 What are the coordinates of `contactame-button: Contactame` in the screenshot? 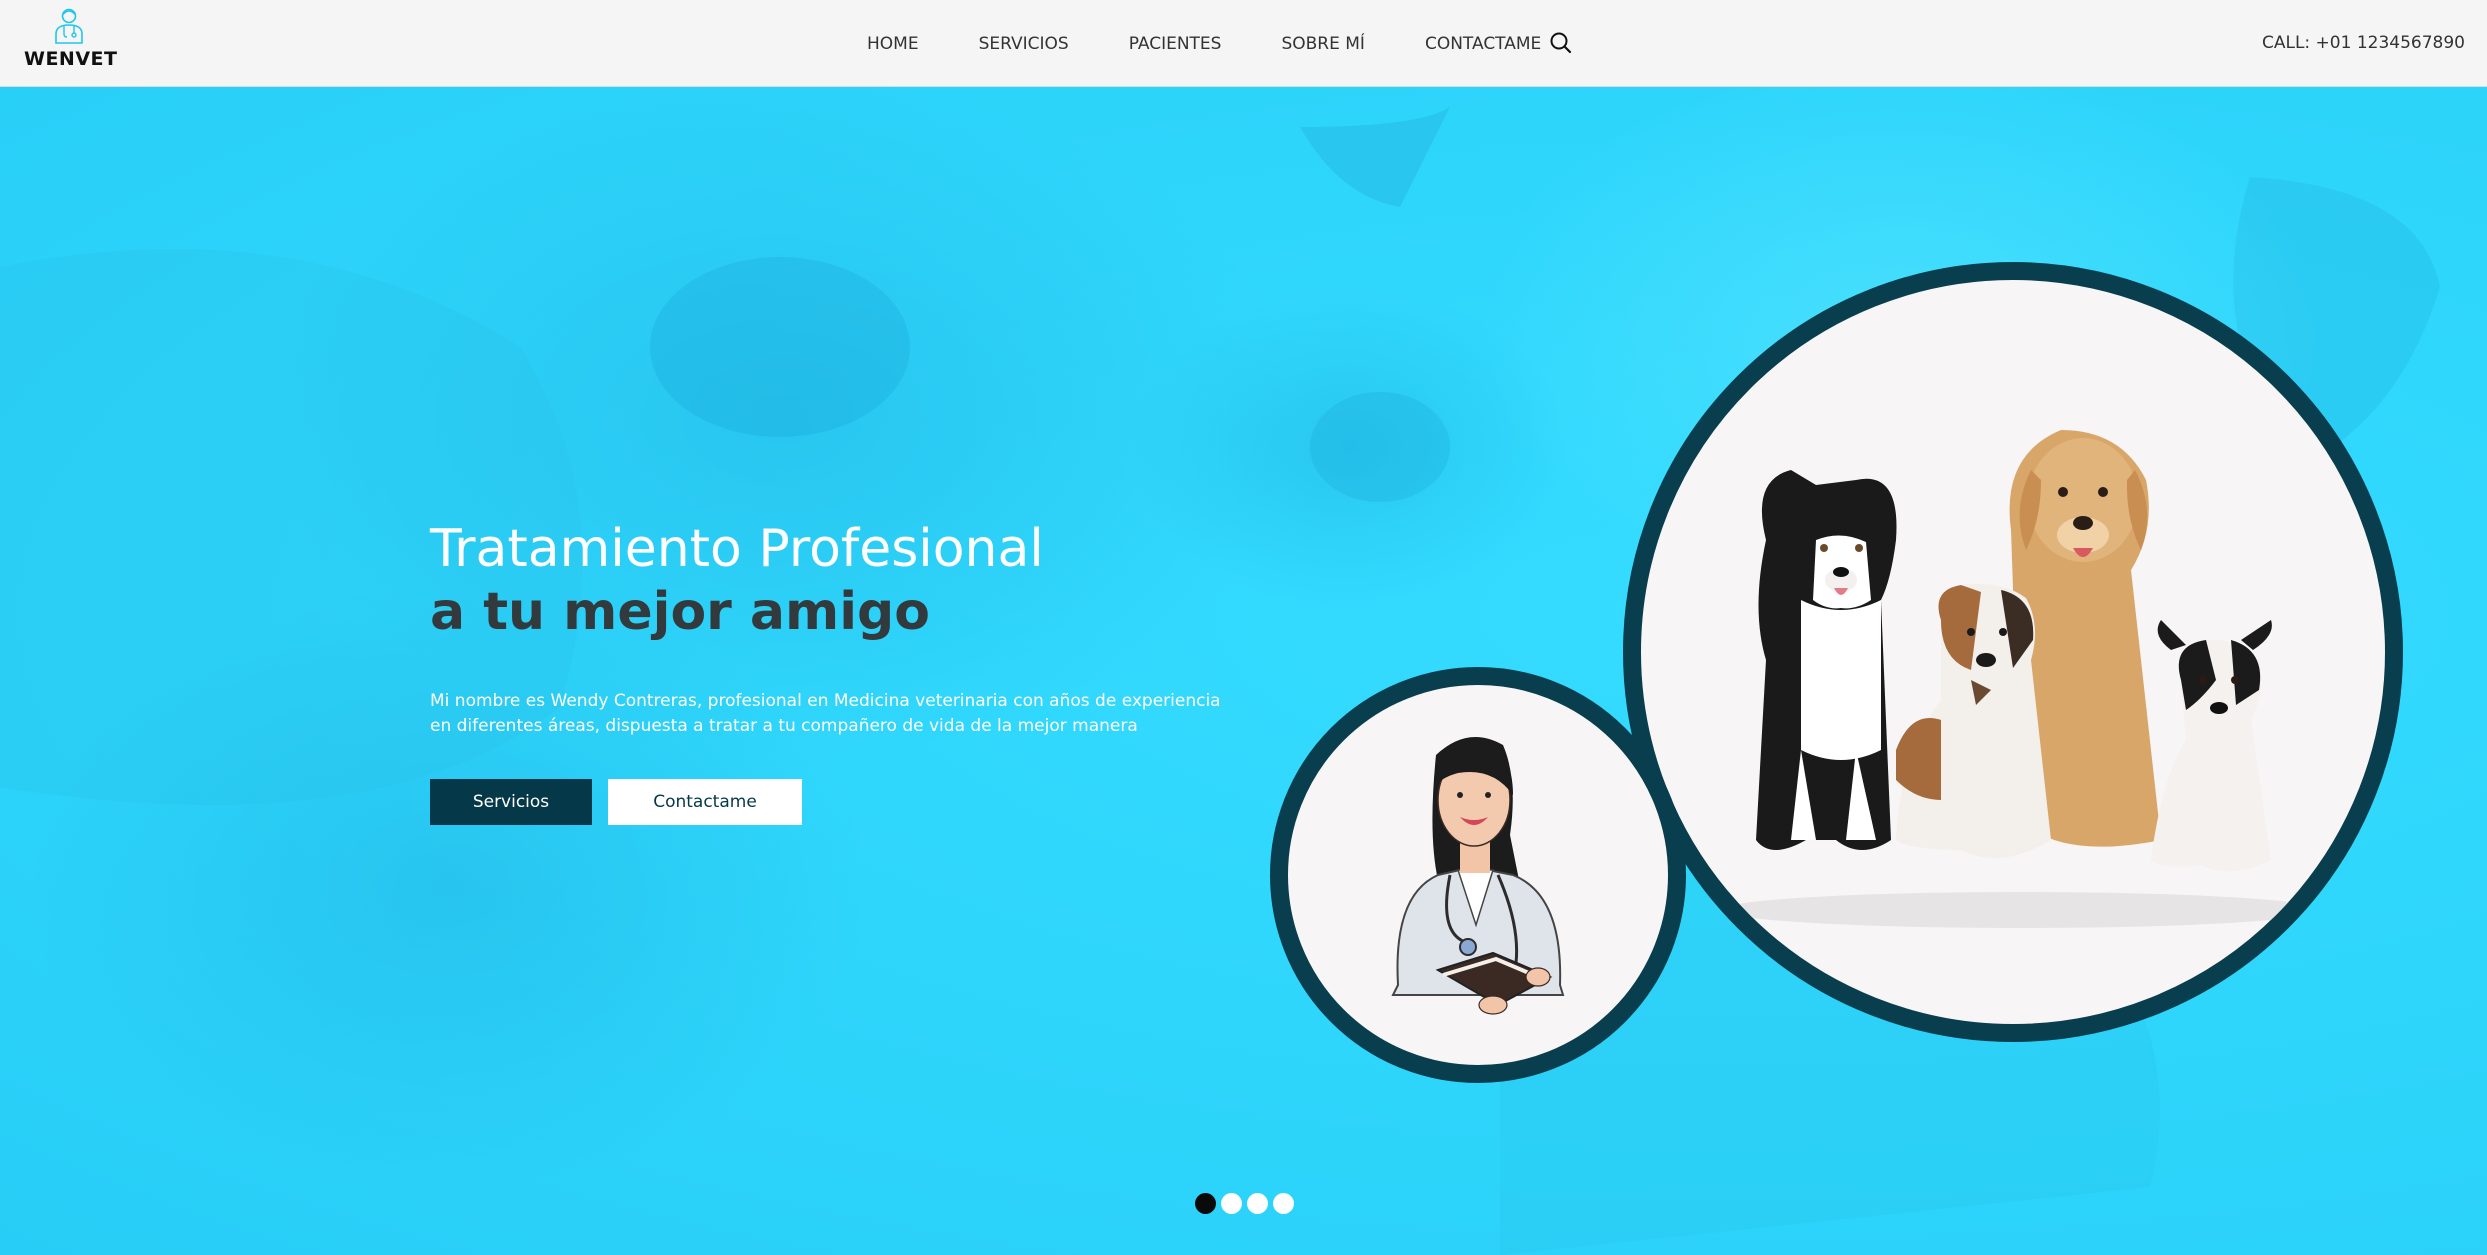 It's located at (705, 802).